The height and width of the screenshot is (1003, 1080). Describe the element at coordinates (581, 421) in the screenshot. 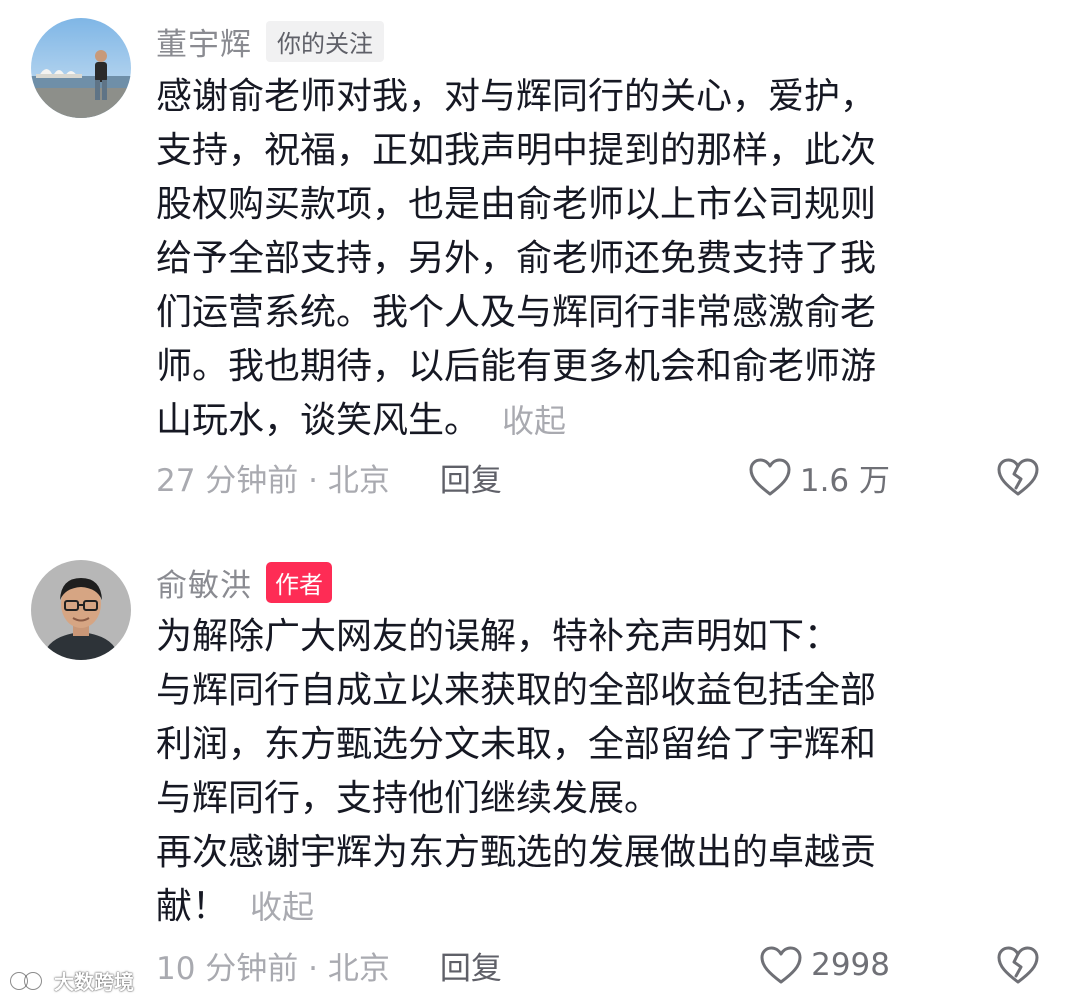

I see `comment-line: 山玩水，谈笑风生。 收起` at that location.